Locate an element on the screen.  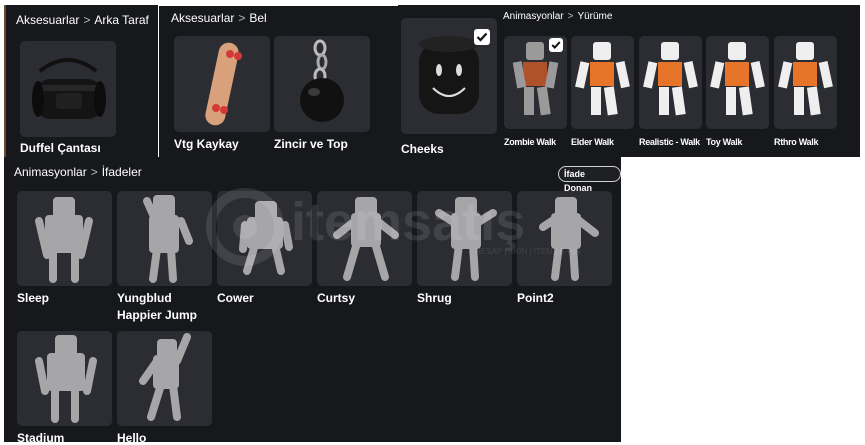
panel-face: Cheeks is located at coordinates (449, 81).